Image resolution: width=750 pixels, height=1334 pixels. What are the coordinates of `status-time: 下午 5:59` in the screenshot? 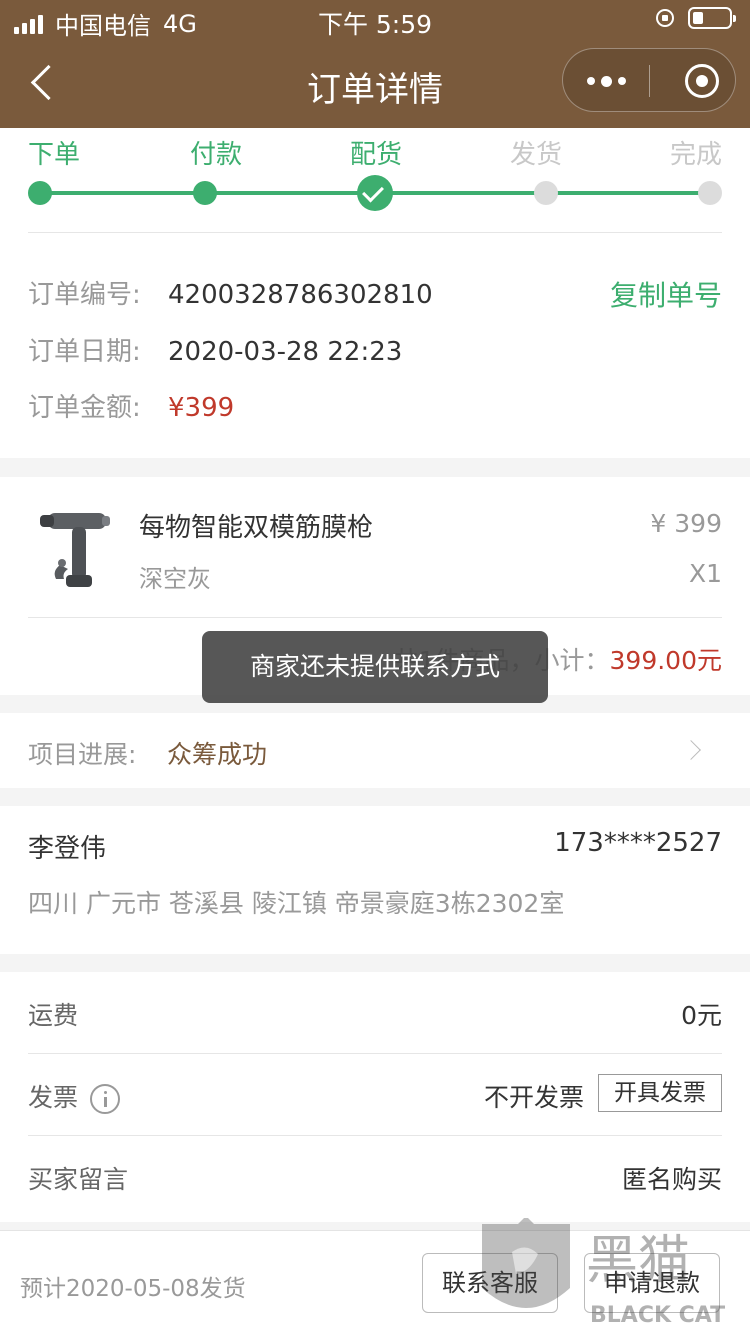 It's located at (375, 24).